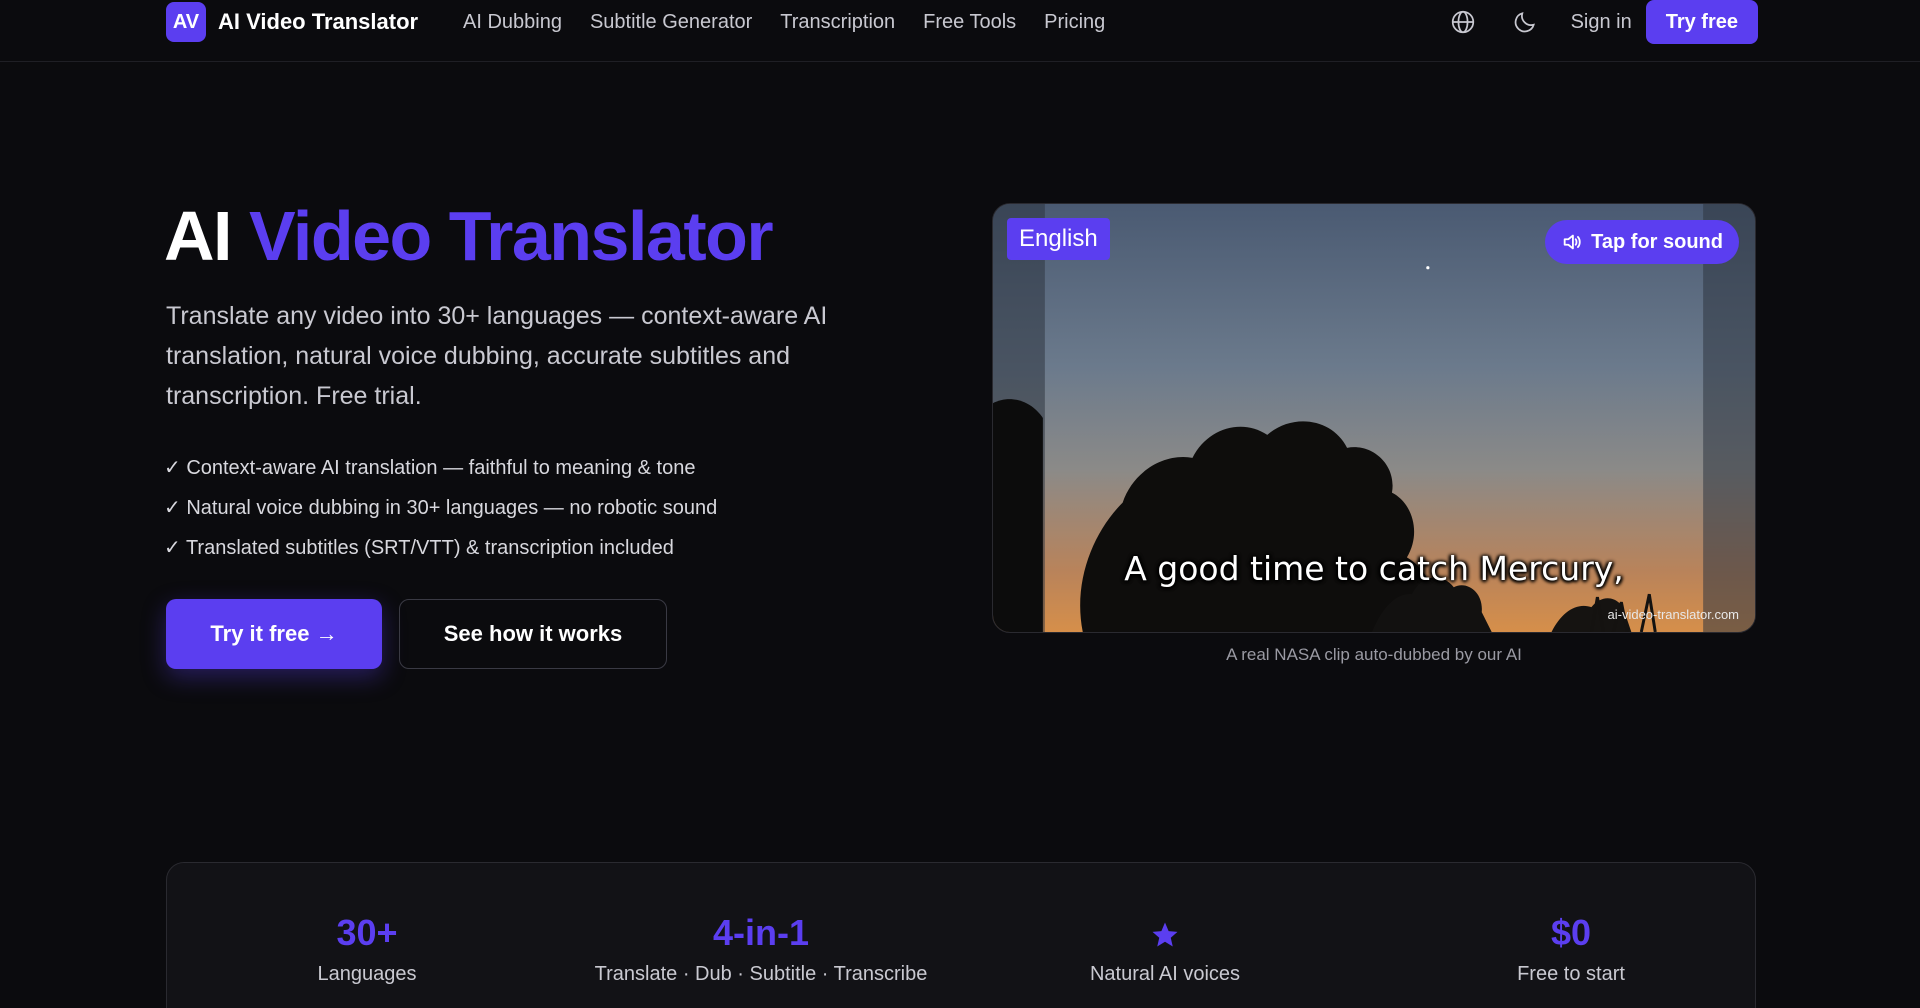 Image resolution: width=1920 pixels, height=1008 pixels. I want to click on tap-for-sound-button: Tap for sound, so click(1642, 242).